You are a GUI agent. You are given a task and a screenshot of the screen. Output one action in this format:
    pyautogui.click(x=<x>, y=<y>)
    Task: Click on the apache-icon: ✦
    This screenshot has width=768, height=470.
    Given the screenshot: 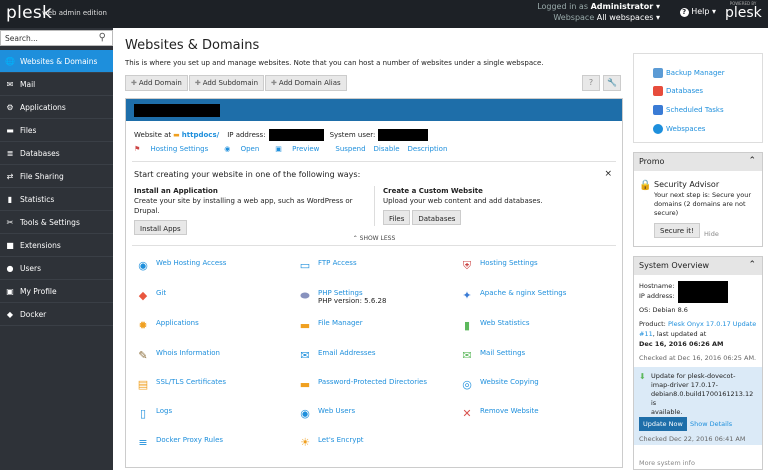 What is the action you would take?
    pyautogui.click(x=467, y=295)
    